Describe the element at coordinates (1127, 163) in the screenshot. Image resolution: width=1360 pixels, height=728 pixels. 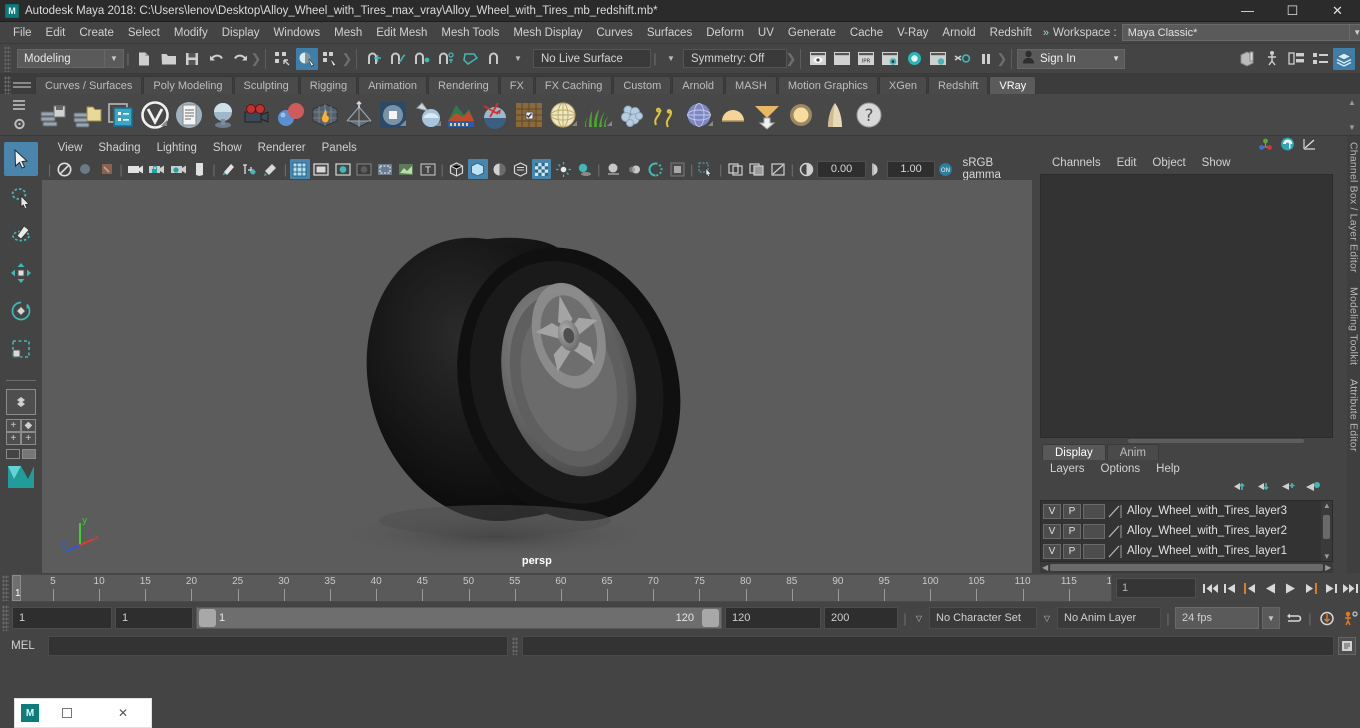
I see `channel-menu-edit: Edit` at that location.